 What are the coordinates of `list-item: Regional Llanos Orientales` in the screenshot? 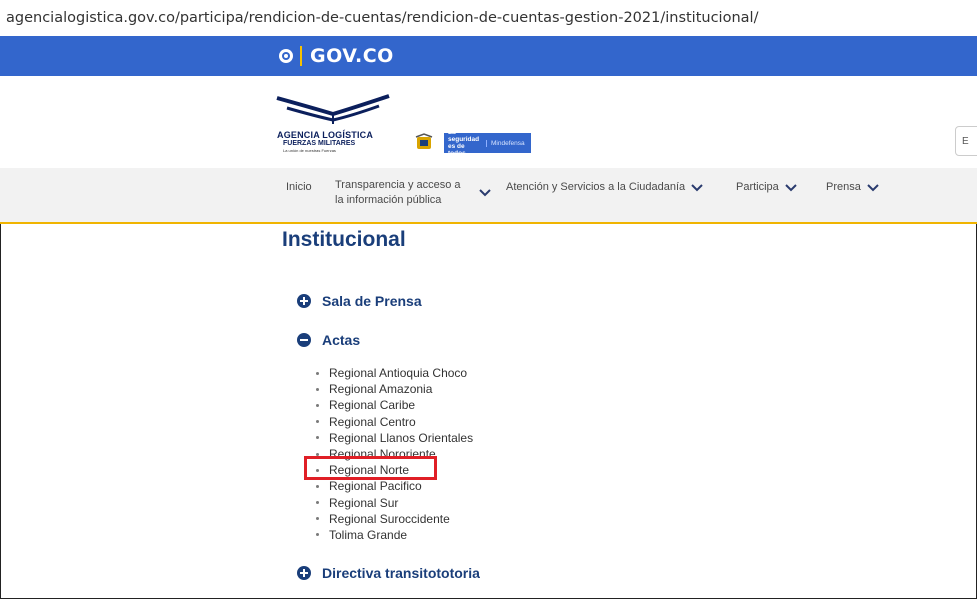 It's located at (394, 438).